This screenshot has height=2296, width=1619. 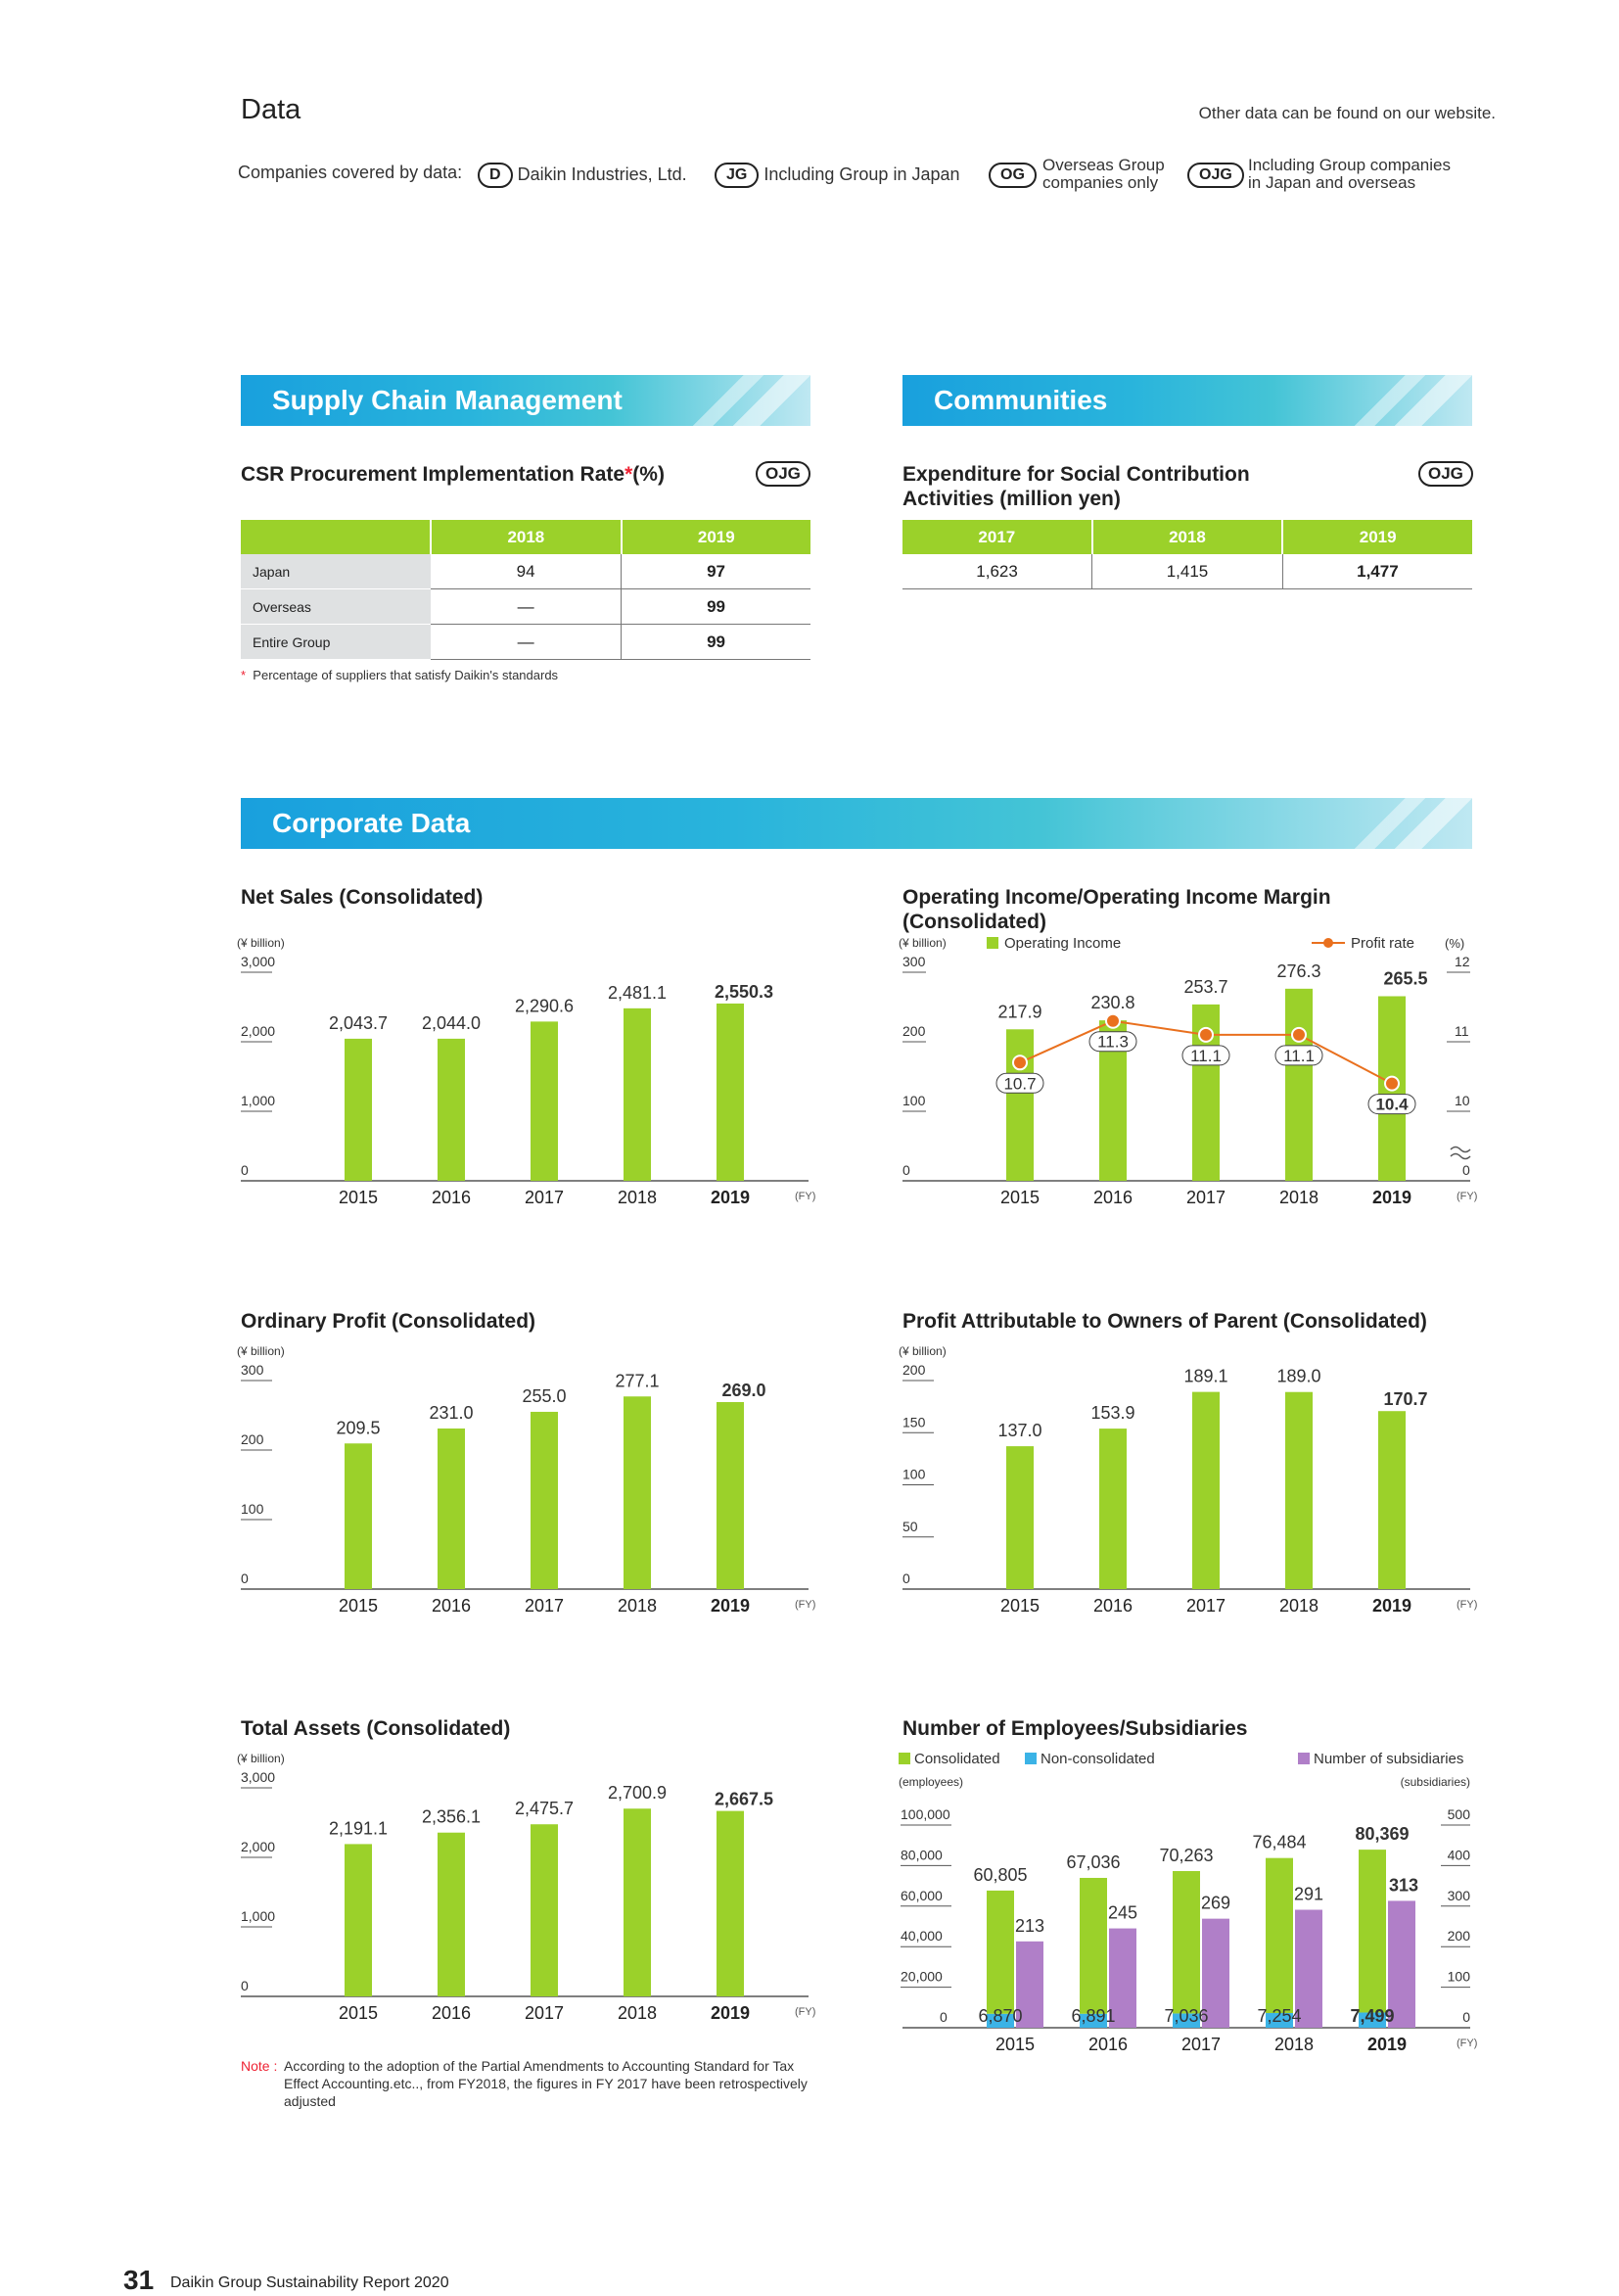 I want to click on social-header-2018: 2018, so click(x=1187, y=537).